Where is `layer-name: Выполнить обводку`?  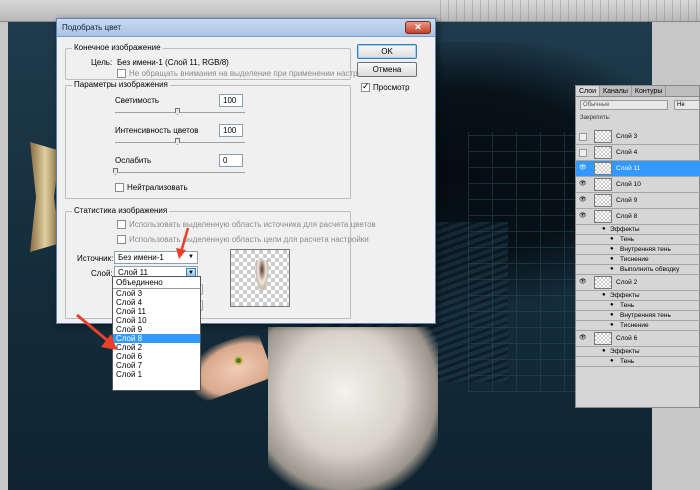
layer-name: Выполнить обводку is located at coordinates (650, 269).